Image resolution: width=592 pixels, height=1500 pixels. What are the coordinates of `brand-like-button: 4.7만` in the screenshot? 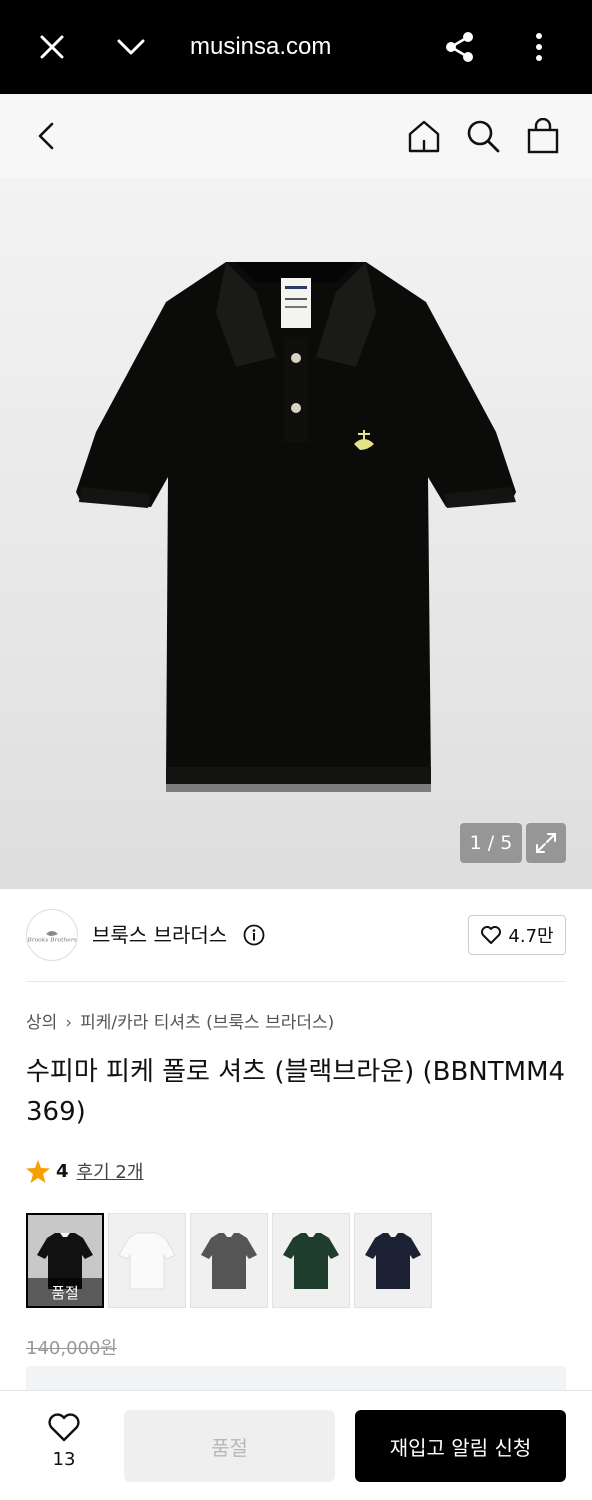 It's located at (517, 935).